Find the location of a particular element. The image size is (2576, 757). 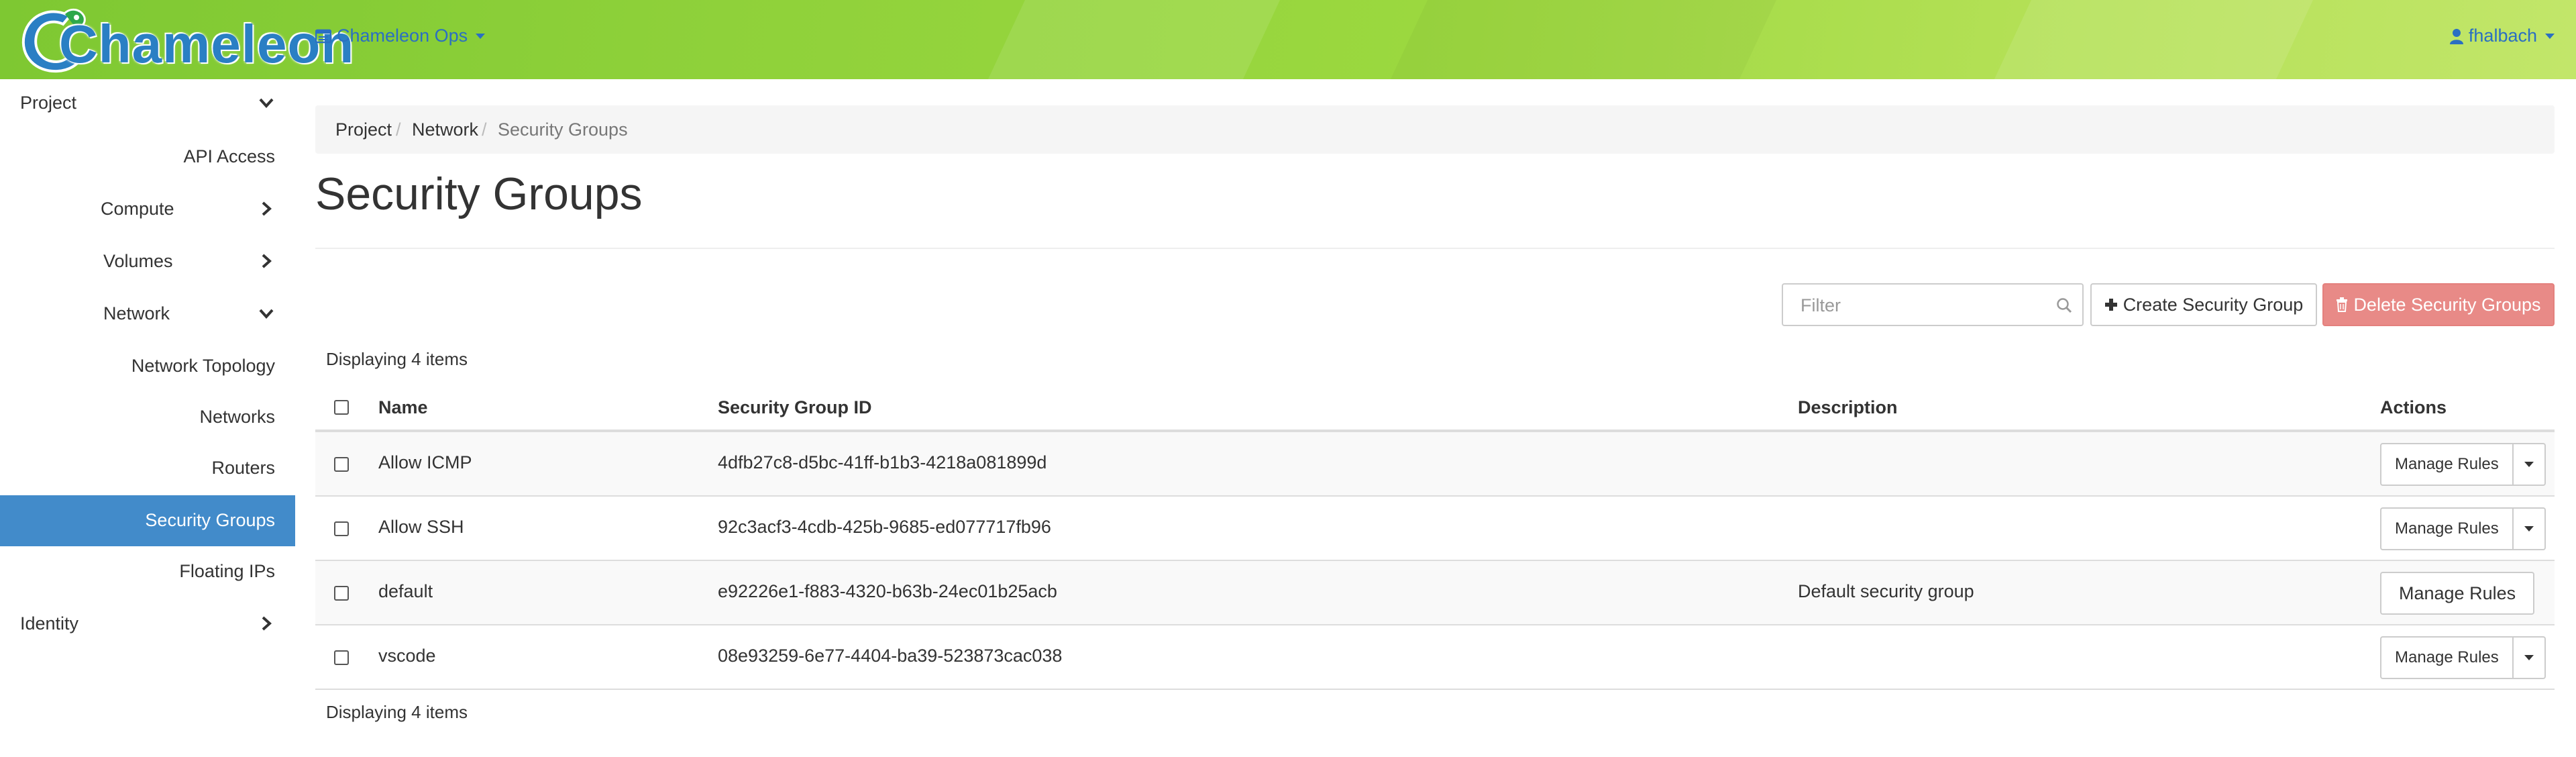

item-count-top: Displaying 4 items is located at coordinates (397, 359).